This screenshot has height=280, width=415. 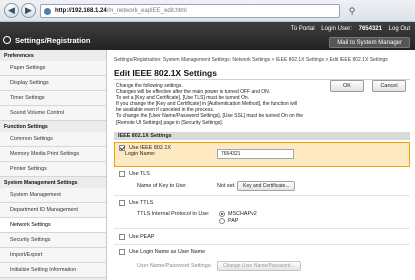 I want to click on use-peap-label: Use PEAP, so click(x=142, y=237).